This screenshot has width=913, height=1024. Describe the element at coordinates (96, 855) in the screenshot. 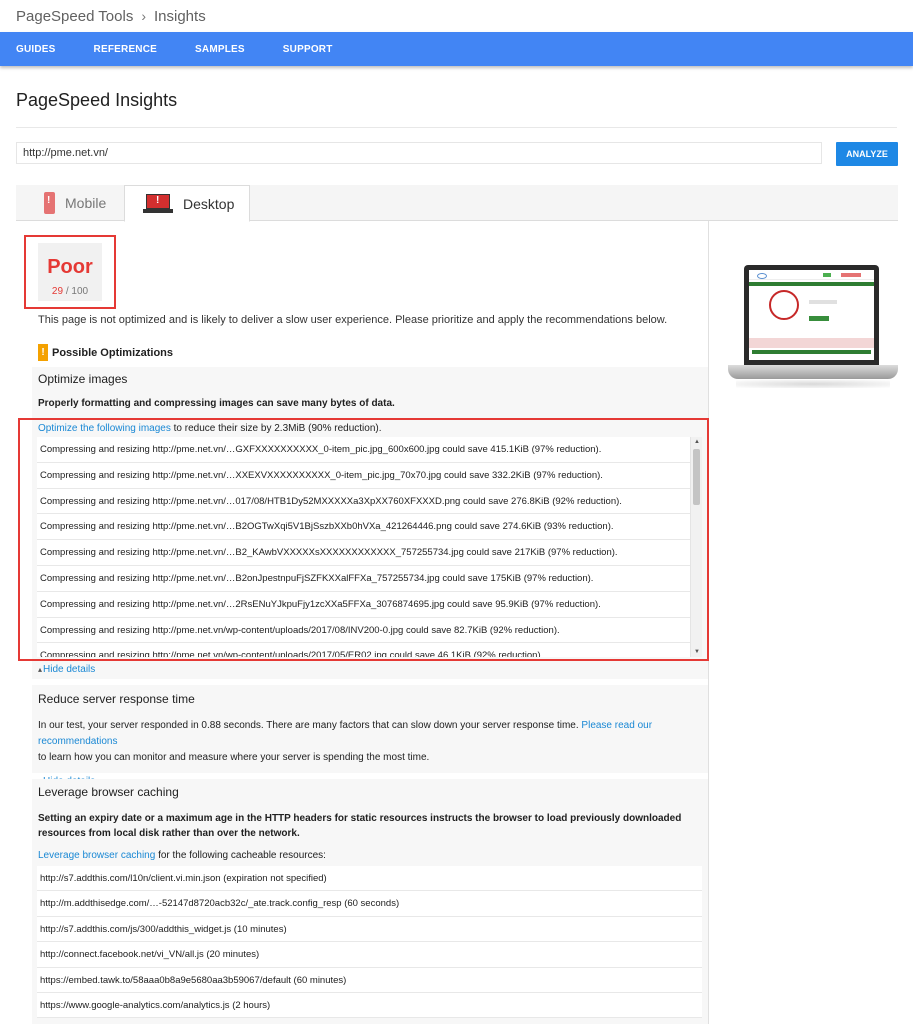

I see `browser-caching-link: Leverage browser caching` at that location.